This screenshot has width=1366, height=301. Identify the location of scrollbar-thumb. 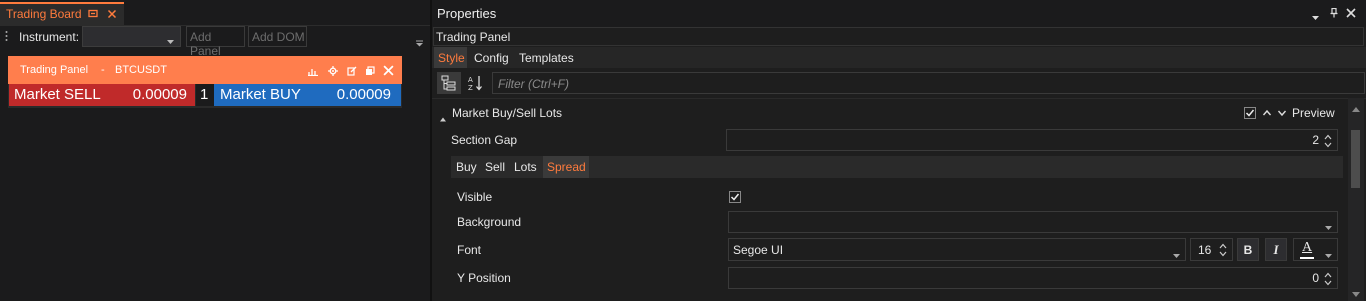
(1355, 159).